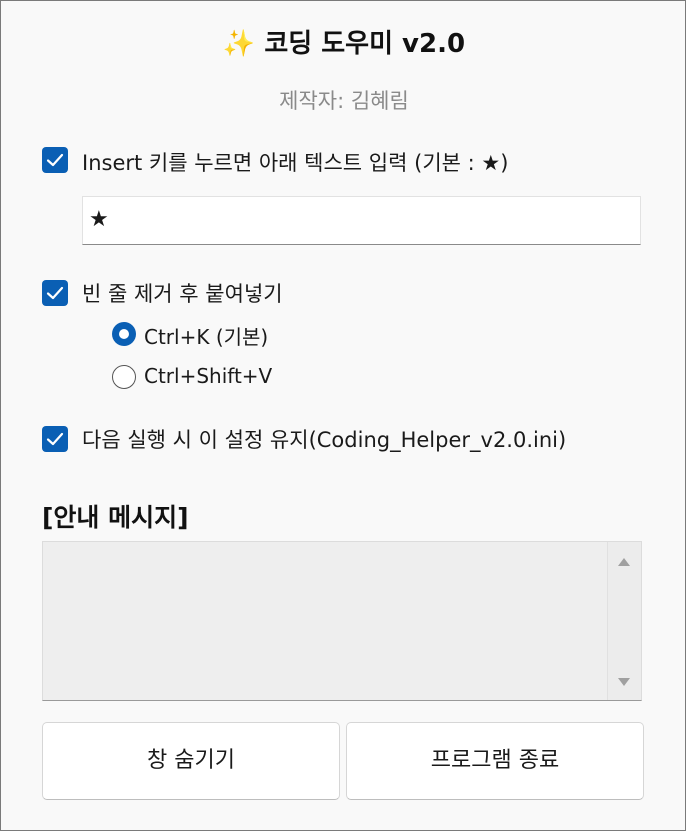  What do you see at coordinates (344, 101) in the screenshot?
I see `author-label: 제작자: 김혜림` at bounding box center [344, 101].